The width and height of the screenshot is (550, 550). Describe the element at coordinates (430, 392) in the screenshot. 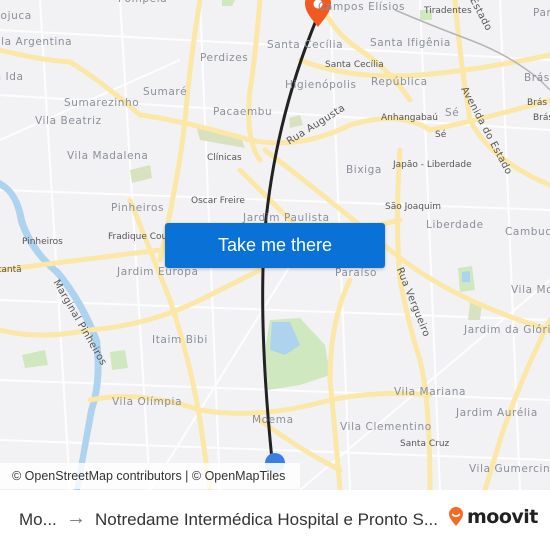

I see `map-label: Vila Mariana` at that location.